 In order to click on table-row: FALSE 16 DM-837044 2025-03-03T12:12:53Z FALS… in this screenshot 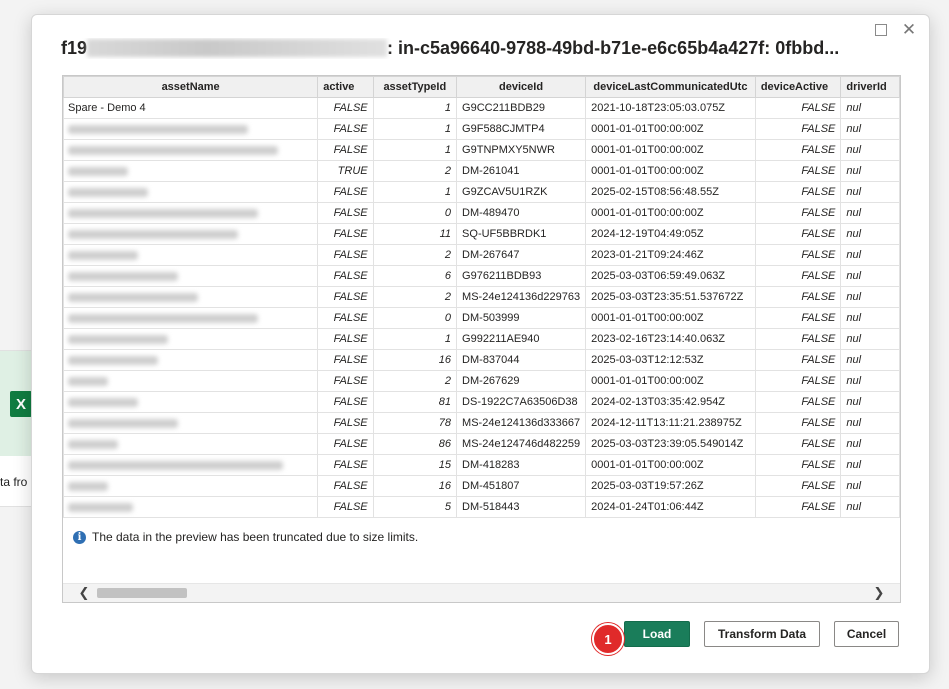, I will do `click(481, 360)`.